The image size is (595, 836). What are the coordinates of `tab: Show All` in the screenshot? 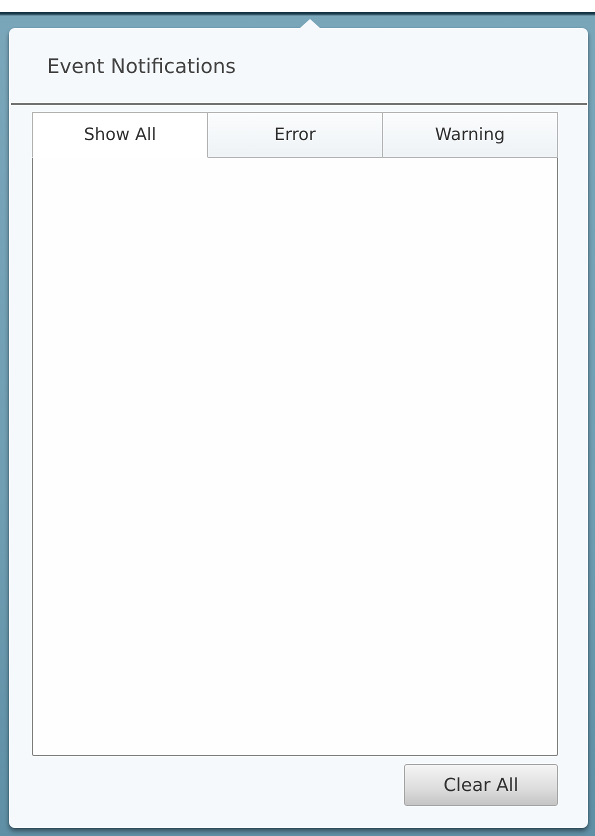 It's located at (120, 135).